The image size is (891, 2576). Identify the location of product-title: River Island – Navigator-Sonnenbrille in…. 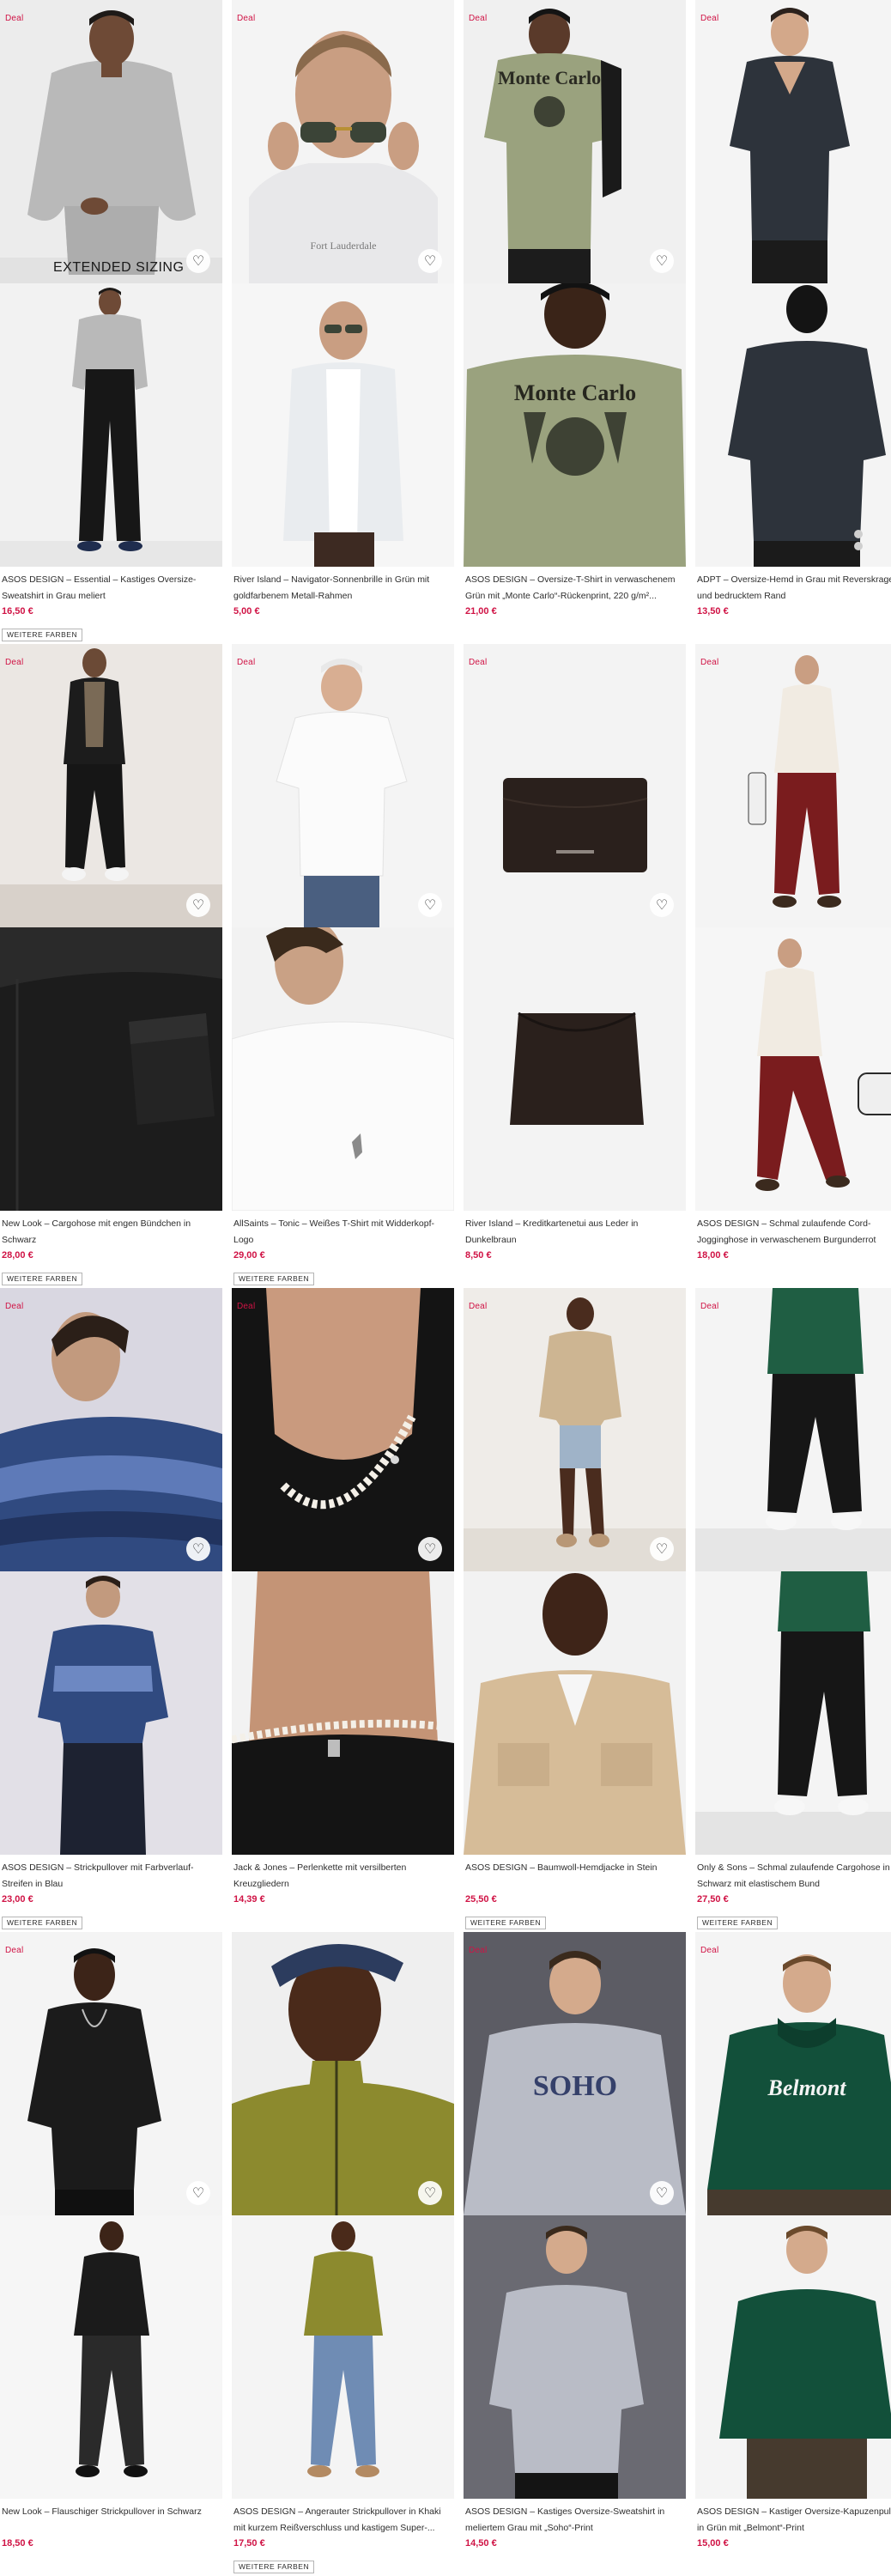
(340, 588).